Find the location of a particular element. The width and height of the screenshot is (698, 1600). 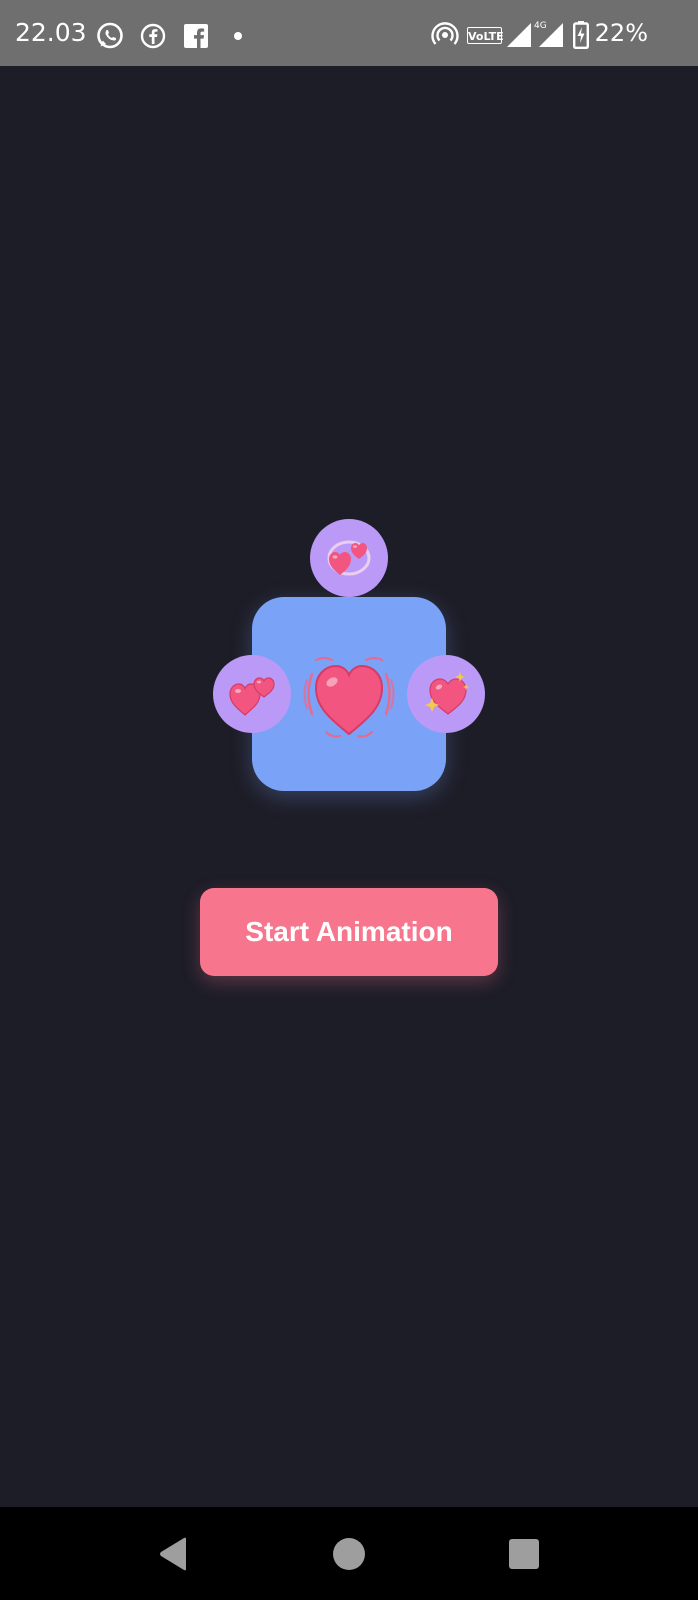

volte-icon: VoLTE is located at coordinates (485, 35).